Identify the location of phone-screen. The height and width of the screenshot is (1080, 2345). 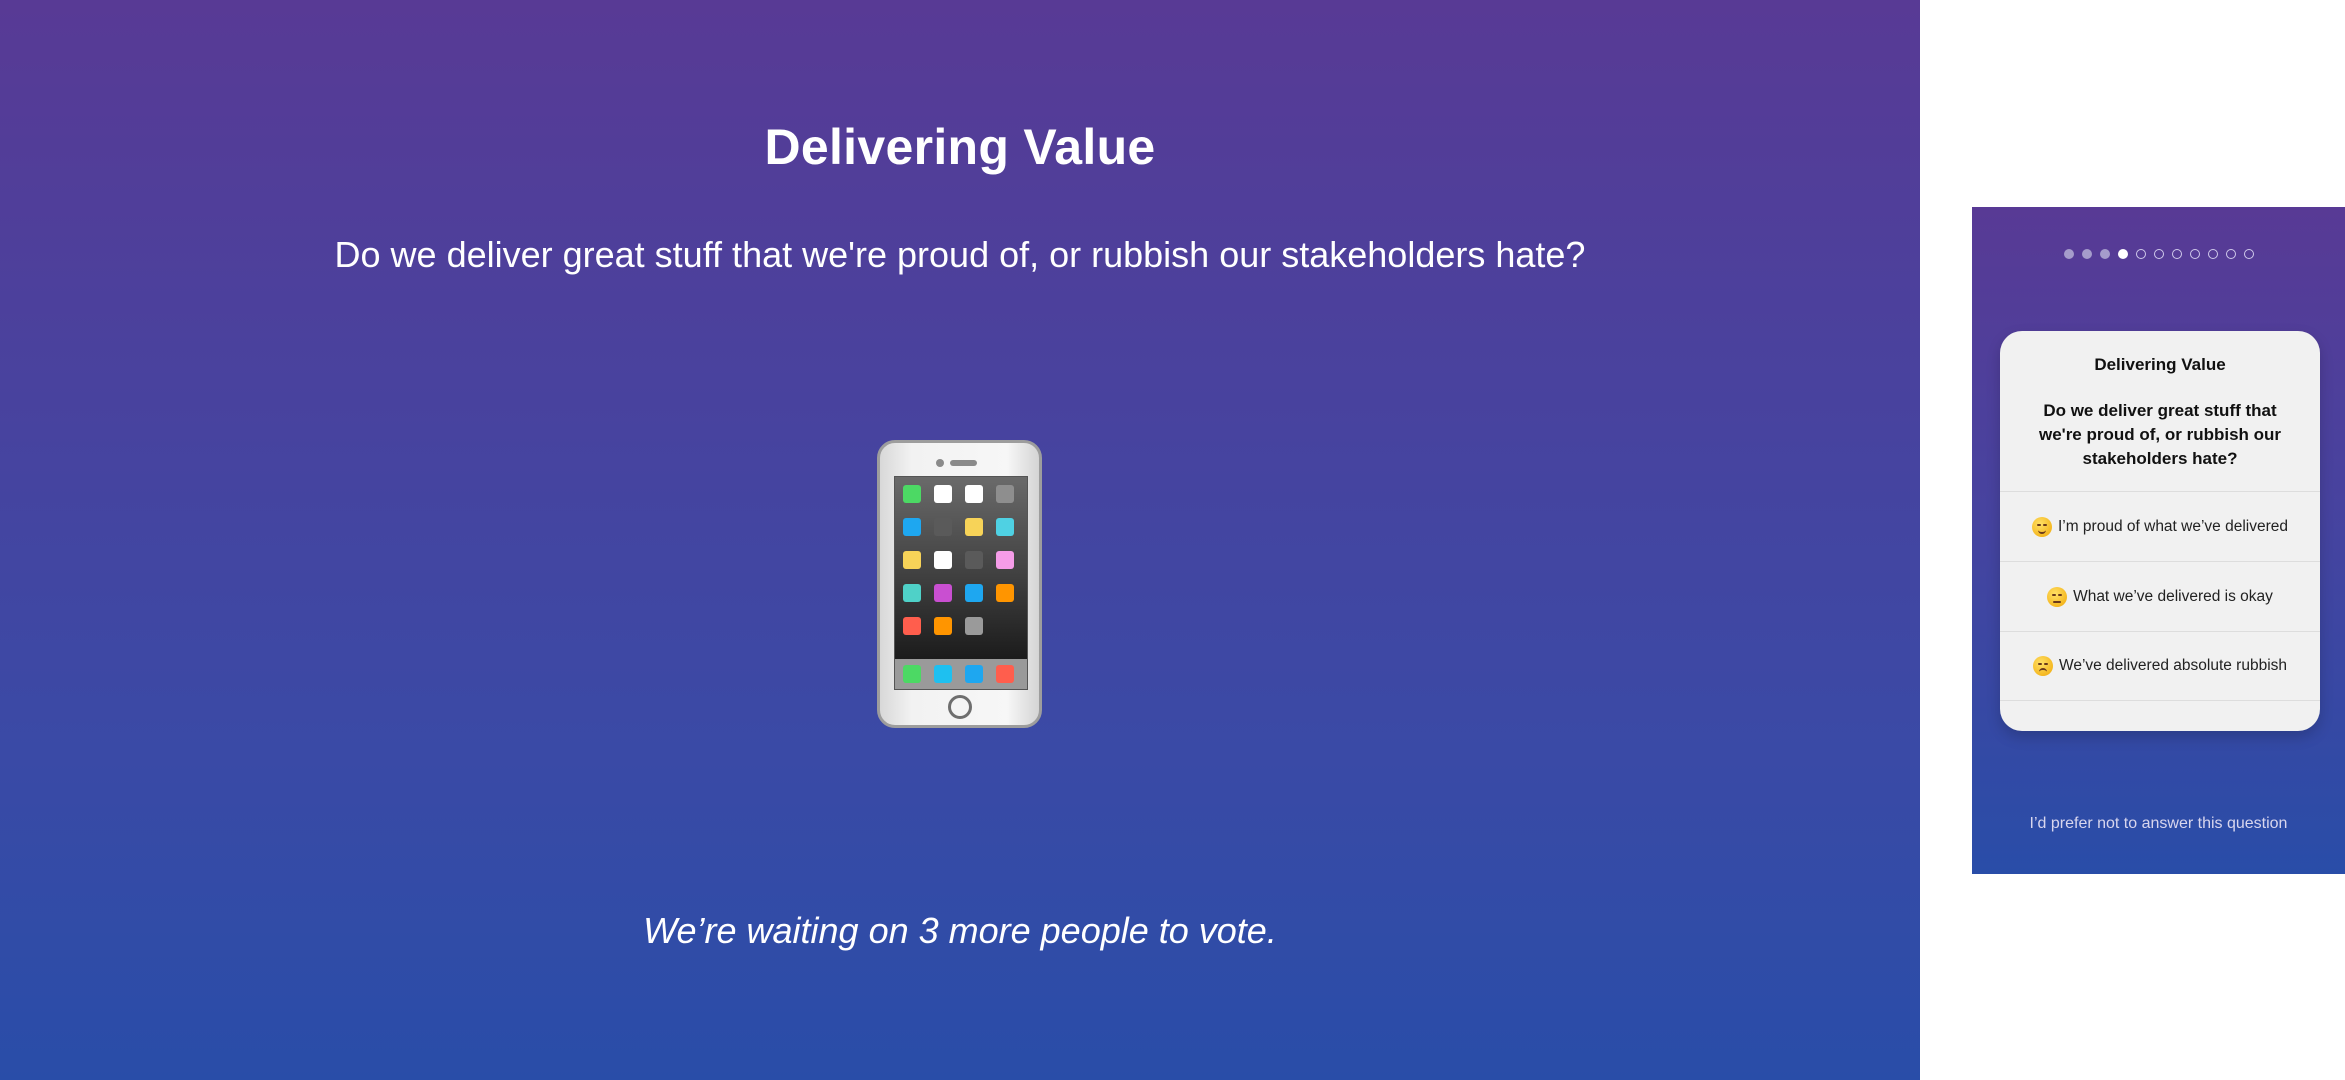
(961, 583).